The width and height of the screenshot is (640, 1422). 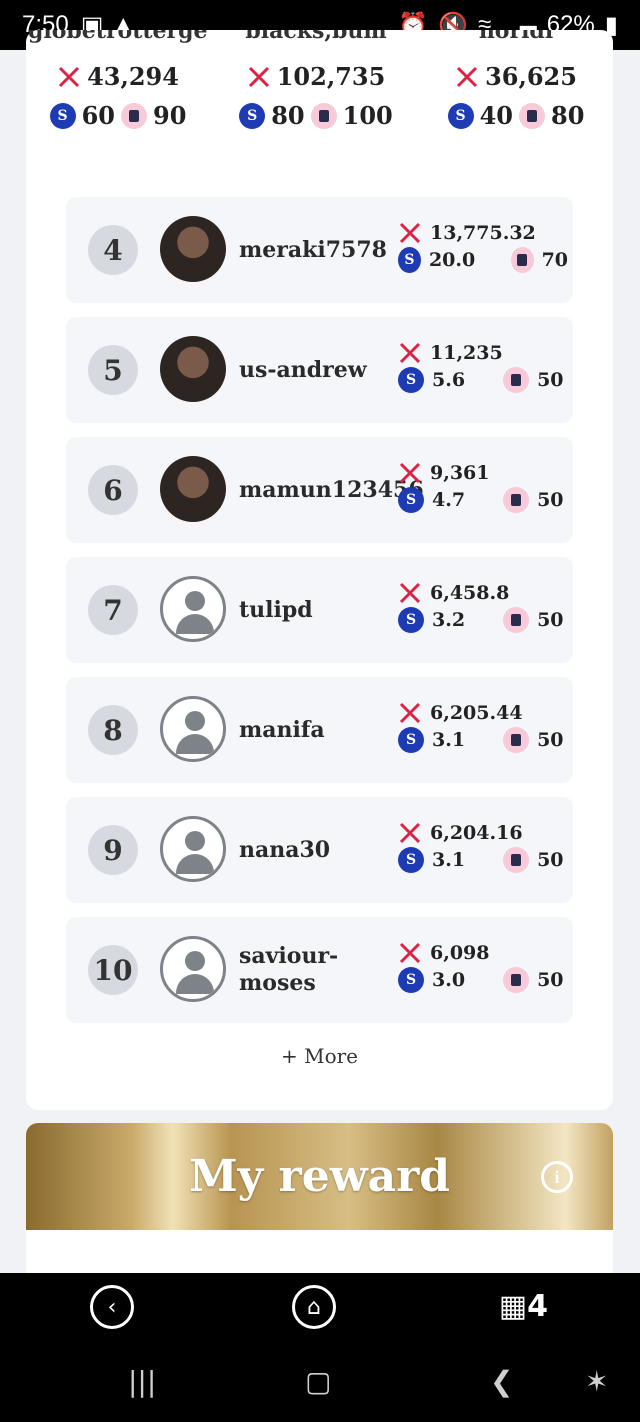 I want to click on podium-steem: 60, so click(x=98, y=115).